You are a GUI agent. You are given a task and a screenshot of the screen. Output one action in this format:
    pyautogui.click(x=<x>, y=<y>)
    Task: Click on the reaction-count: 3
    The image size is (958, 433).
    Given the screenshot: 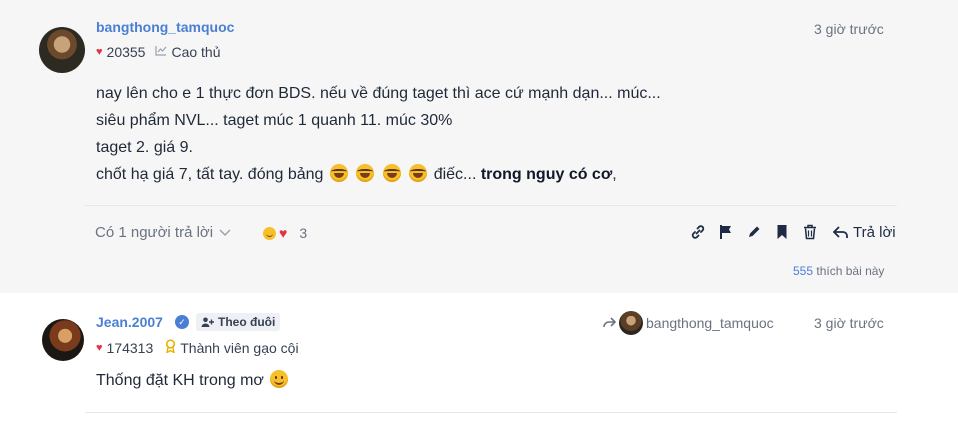 What is the action you would take?
    pyautogui.click(x=303, y=233)
    